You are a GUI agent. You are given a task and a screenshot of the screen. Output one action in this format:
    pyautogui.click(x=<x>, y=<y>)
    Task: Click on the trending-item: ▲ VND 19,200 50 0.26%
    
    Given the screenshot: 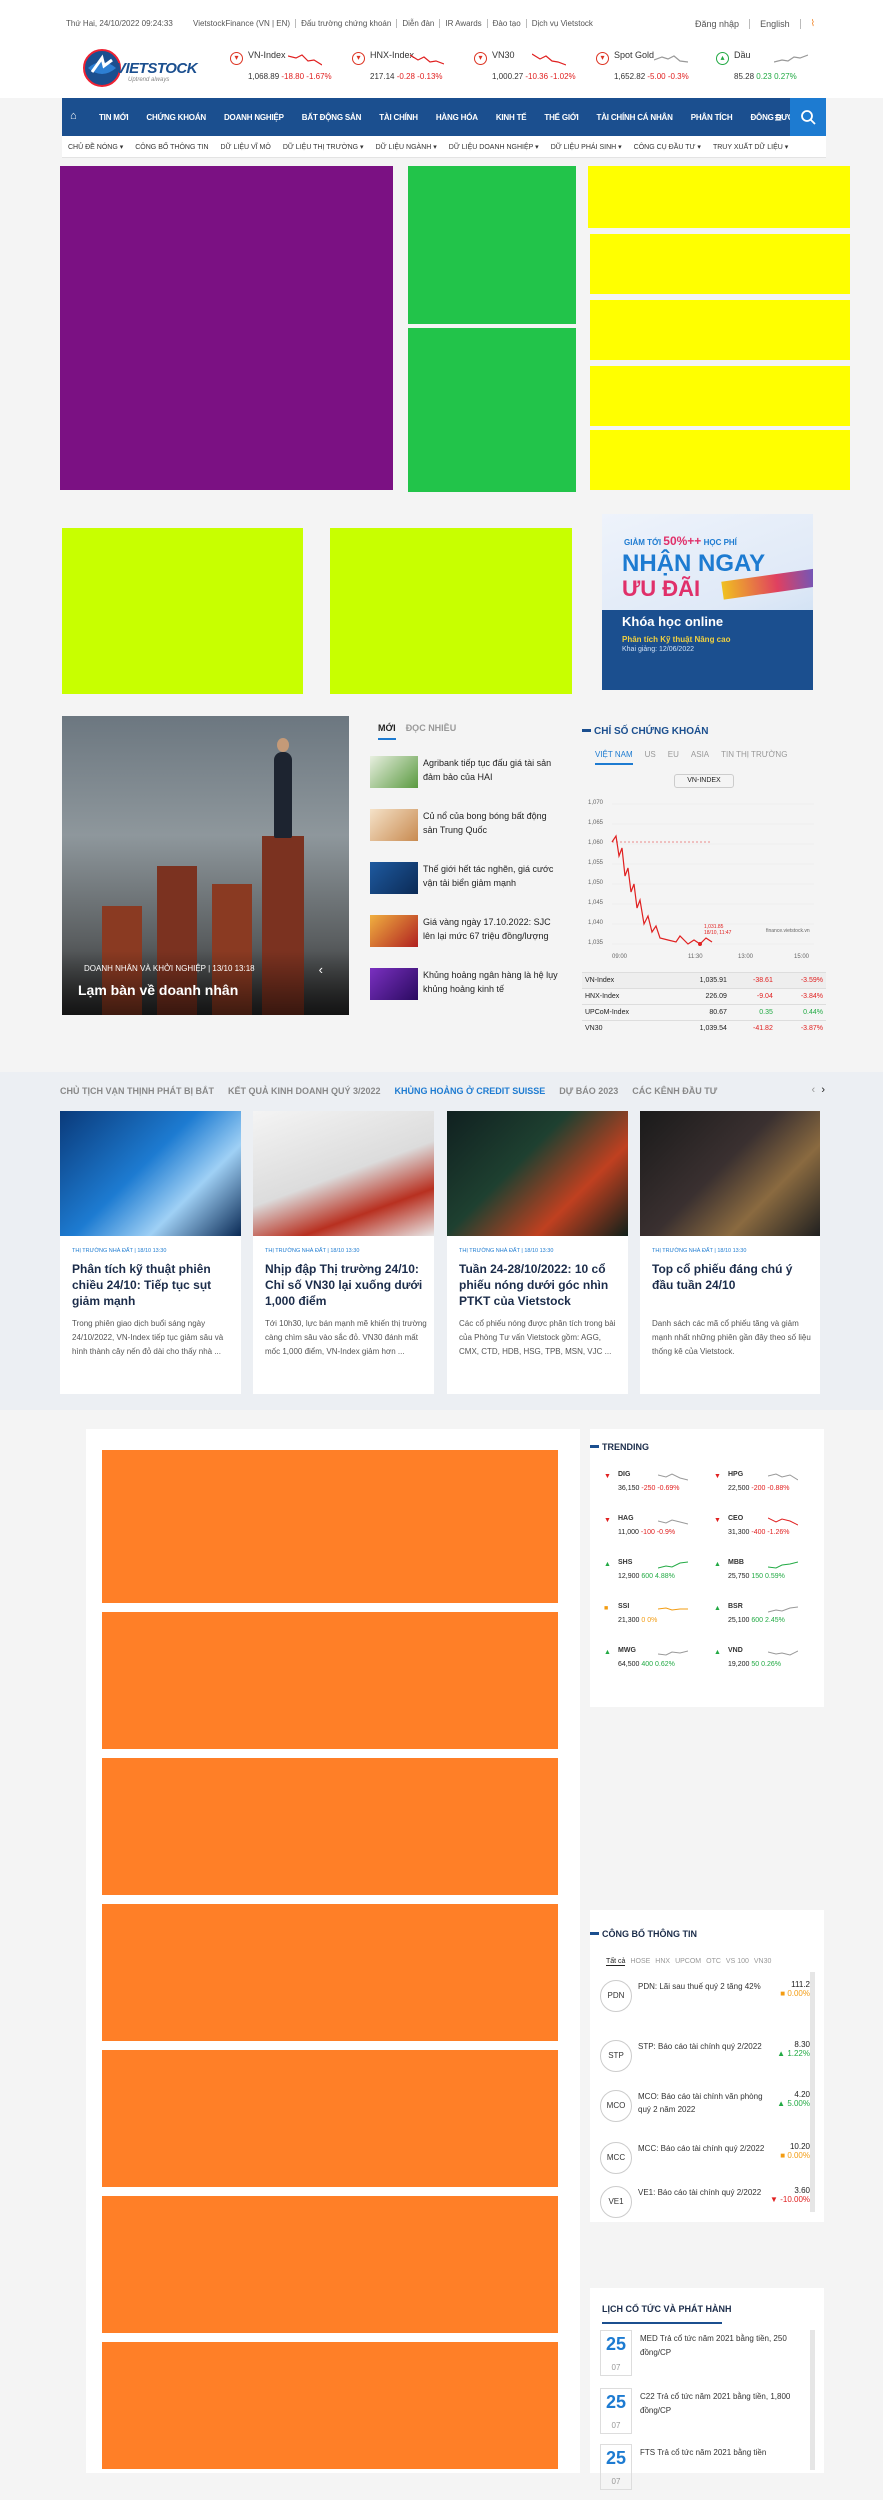 What is the action you would take?
    pyautogui.click(x=762, y=1665)
    